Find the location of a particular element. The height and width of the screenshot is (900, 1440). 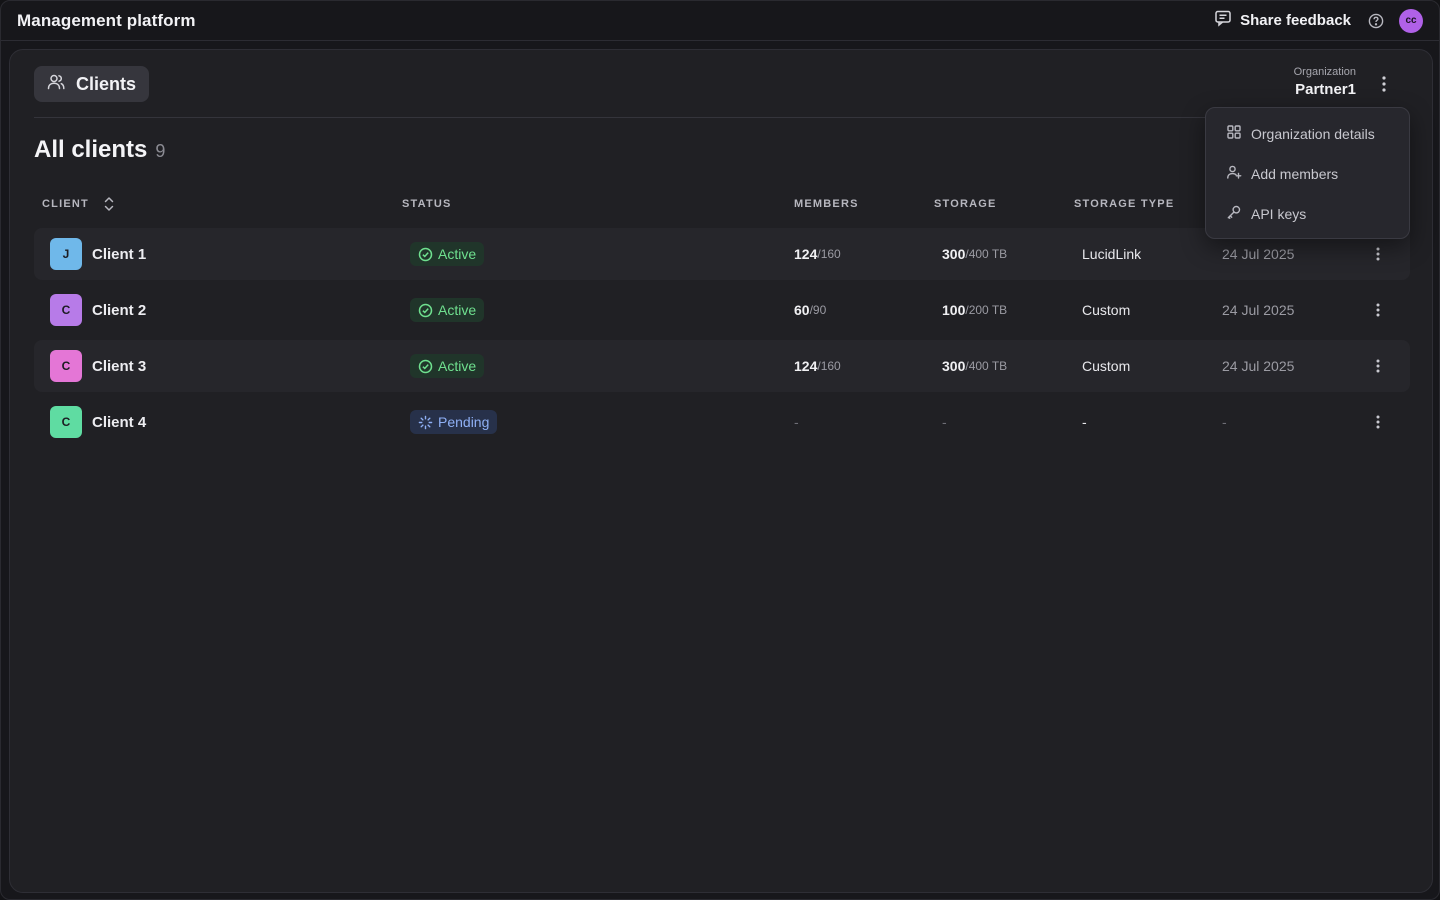

organization-name: Partner1 is located at coordinates (1325, 89).